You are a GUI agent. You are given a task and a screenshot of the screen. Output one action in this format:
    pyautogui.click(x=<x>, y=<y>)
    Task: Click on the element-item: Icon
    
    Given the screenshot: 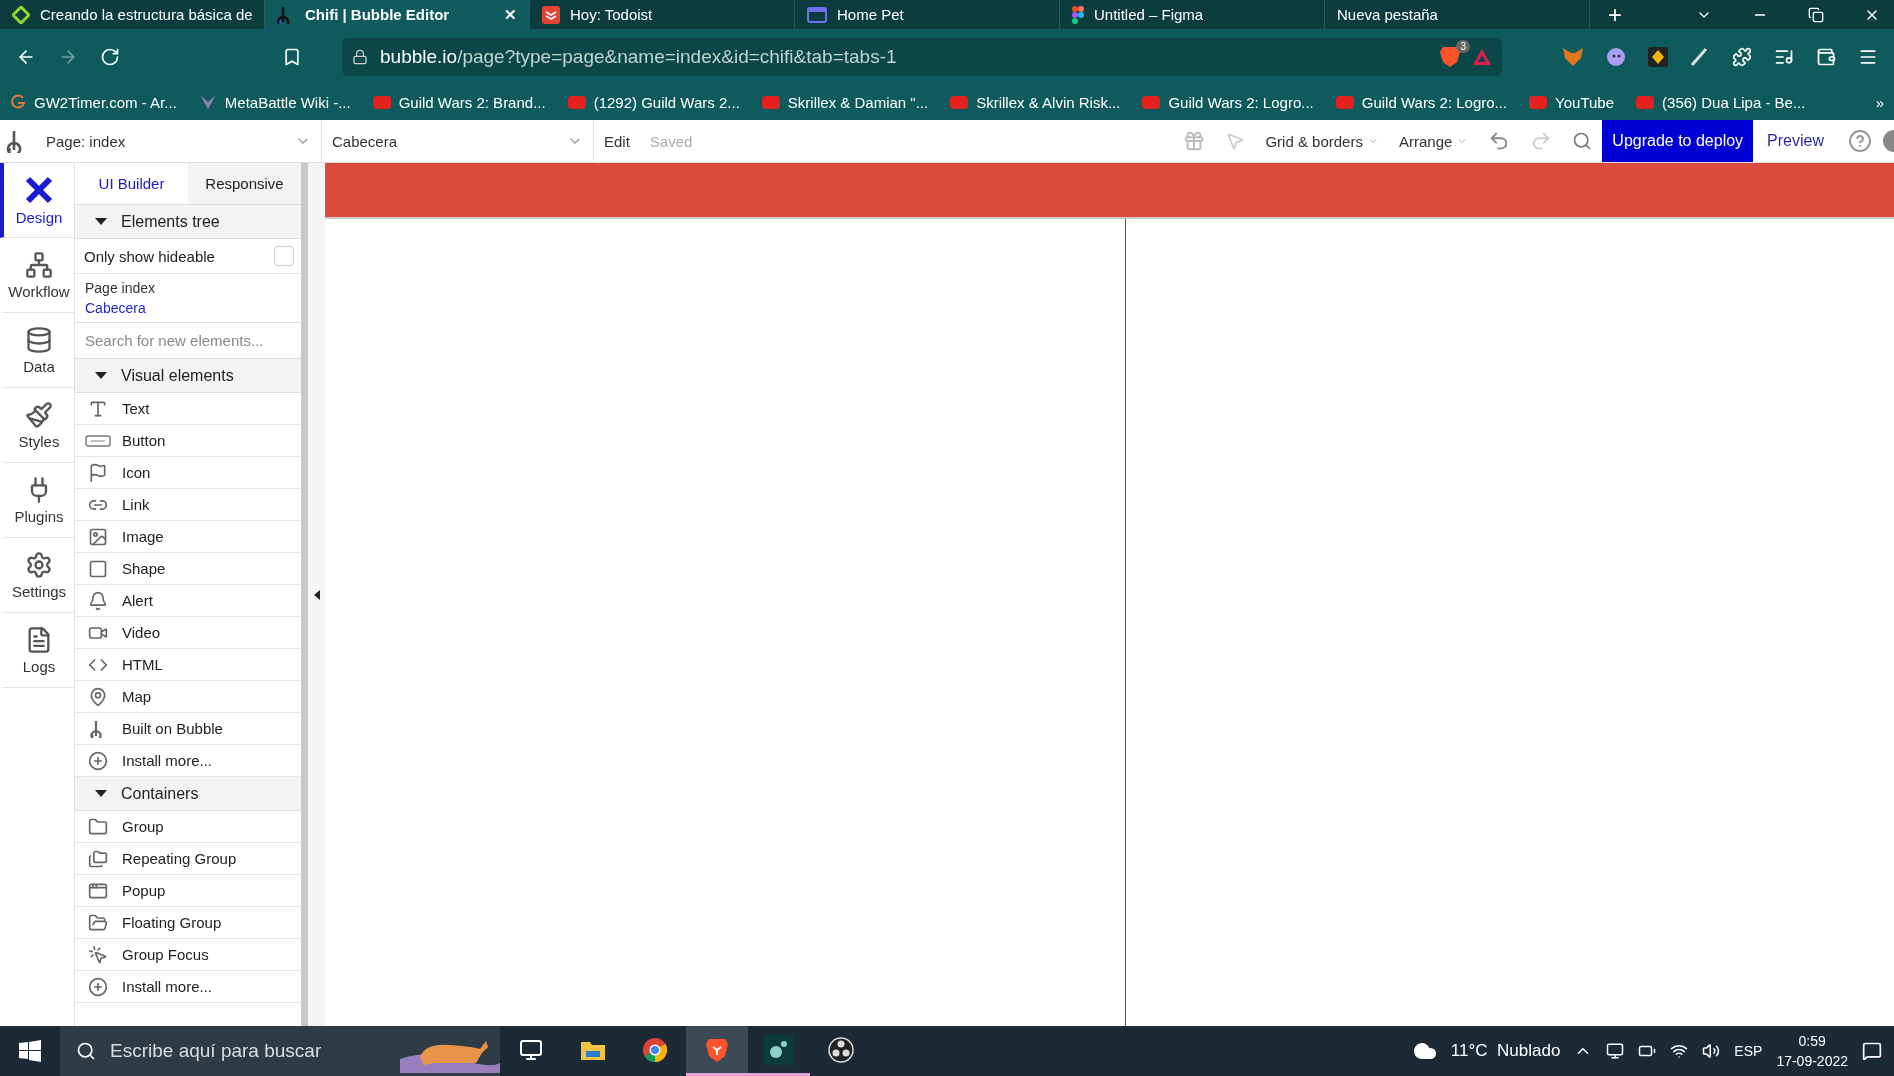 What is the action you would take?
    pyautogui.click(x=136, y=472)
    